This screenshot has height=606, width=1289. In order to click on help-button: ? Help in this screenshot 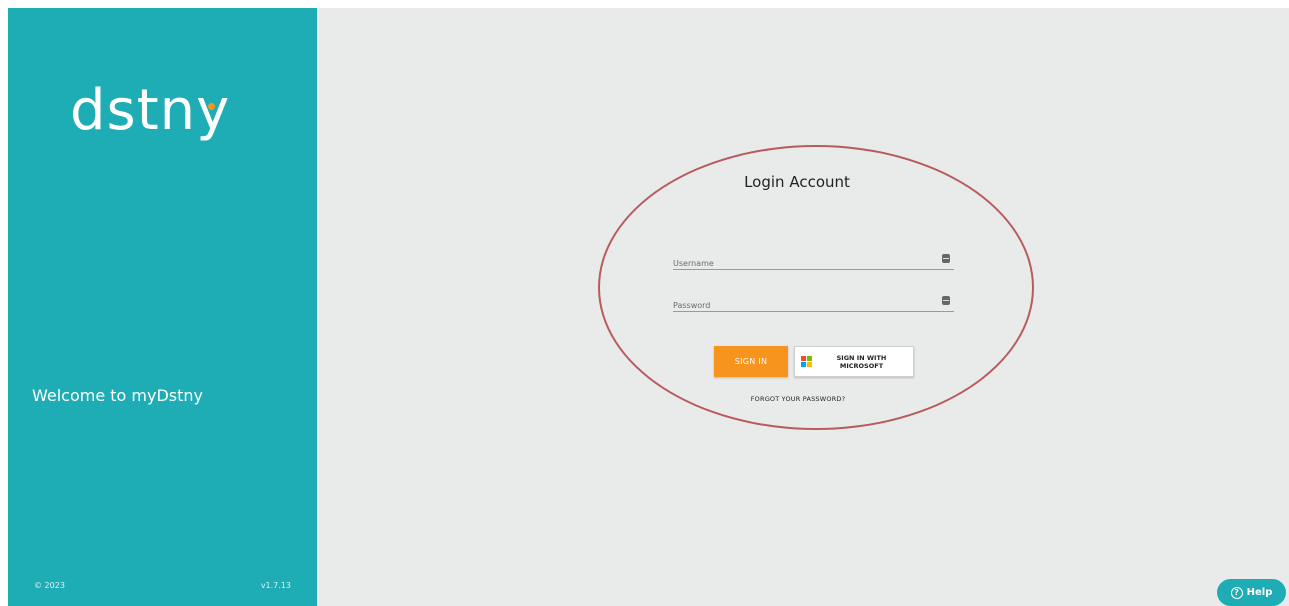, I will do `click(1251, 592)`.